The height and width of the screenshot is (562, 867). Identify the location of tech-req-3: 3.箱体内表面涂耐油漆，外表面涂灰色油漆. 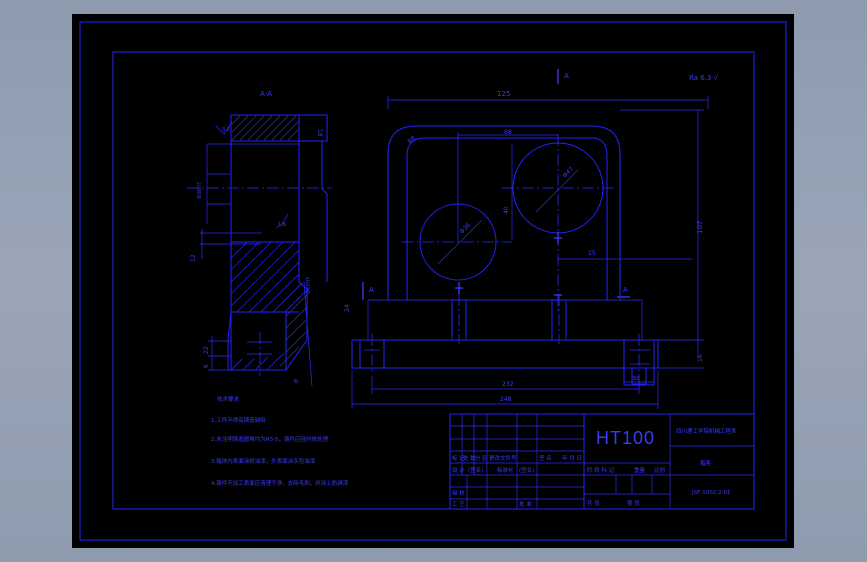
(263, 461).